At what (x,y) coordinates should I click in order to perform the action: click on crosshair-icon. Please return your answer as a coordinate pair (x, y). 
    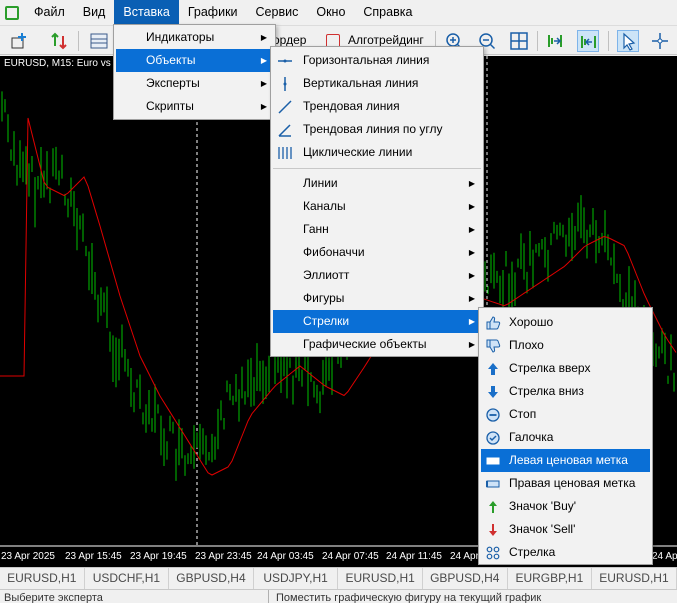
    Looking at the image, I should click on (660, 41).